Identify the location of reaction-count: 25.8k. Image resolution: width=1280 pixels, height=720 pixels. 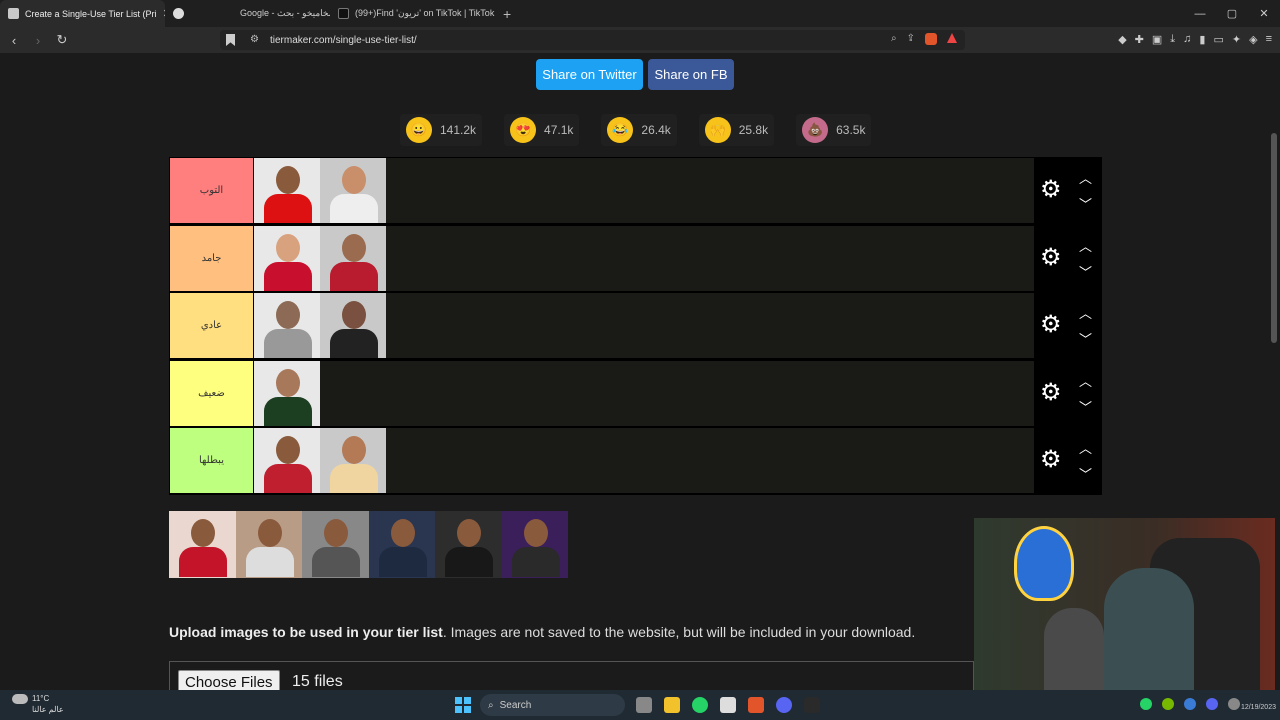
(753, 130).